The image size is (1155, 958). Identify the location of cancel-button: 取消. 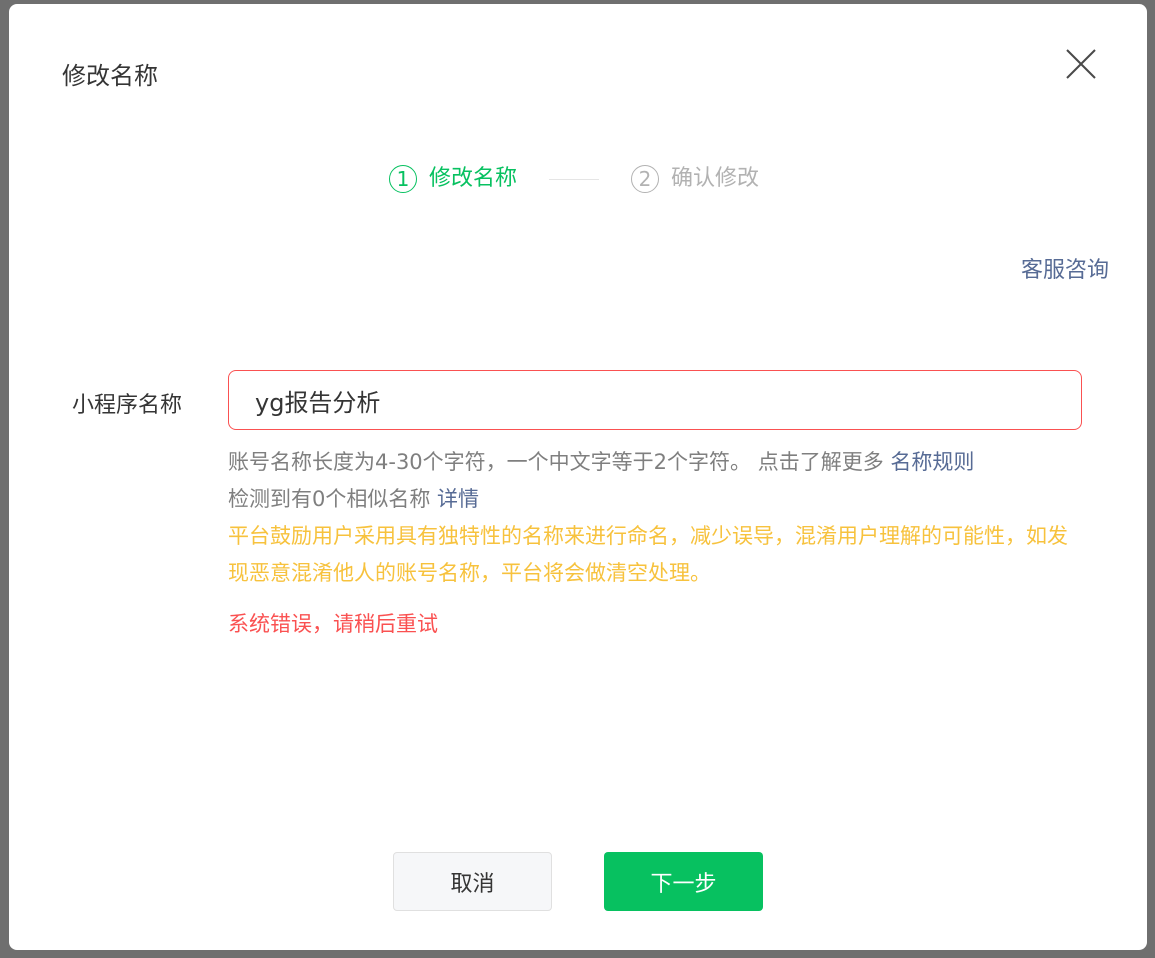
(472, 881).